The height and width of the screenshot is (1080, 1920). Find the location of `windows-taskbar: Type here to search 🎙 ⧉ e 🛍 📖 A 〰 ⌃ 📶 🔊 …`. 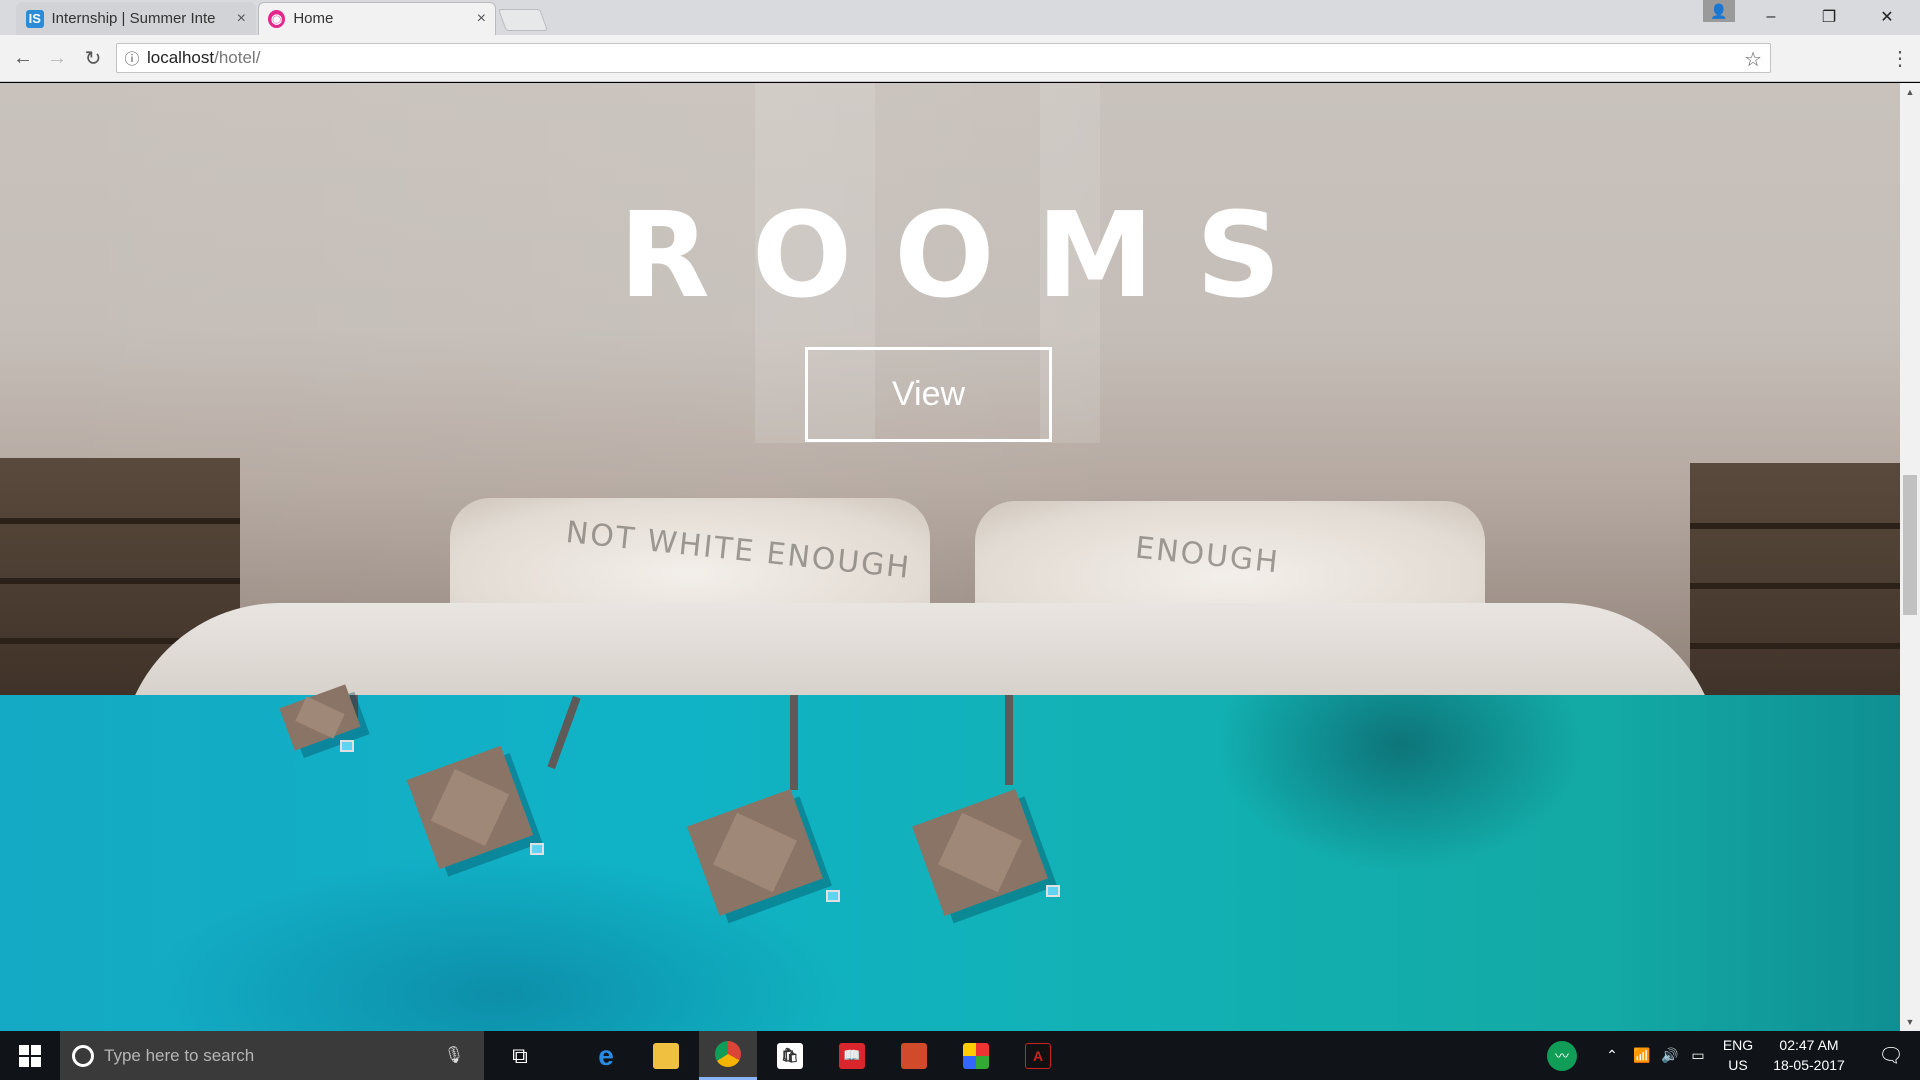

windows-taskbar: Type here to search 🎙 ⧉ e 🛍 📖 A 〰 ⌃ 📶 🔊 … is located at coordinates (960, 1055).